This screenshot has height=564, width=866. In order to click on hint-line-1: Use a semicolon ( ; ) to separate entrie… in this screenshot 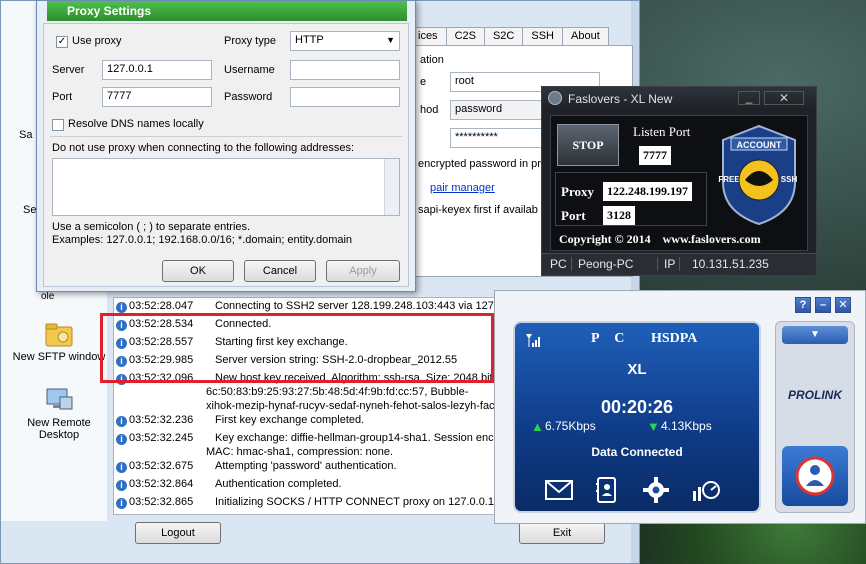, I will do `click(151, 227)`.